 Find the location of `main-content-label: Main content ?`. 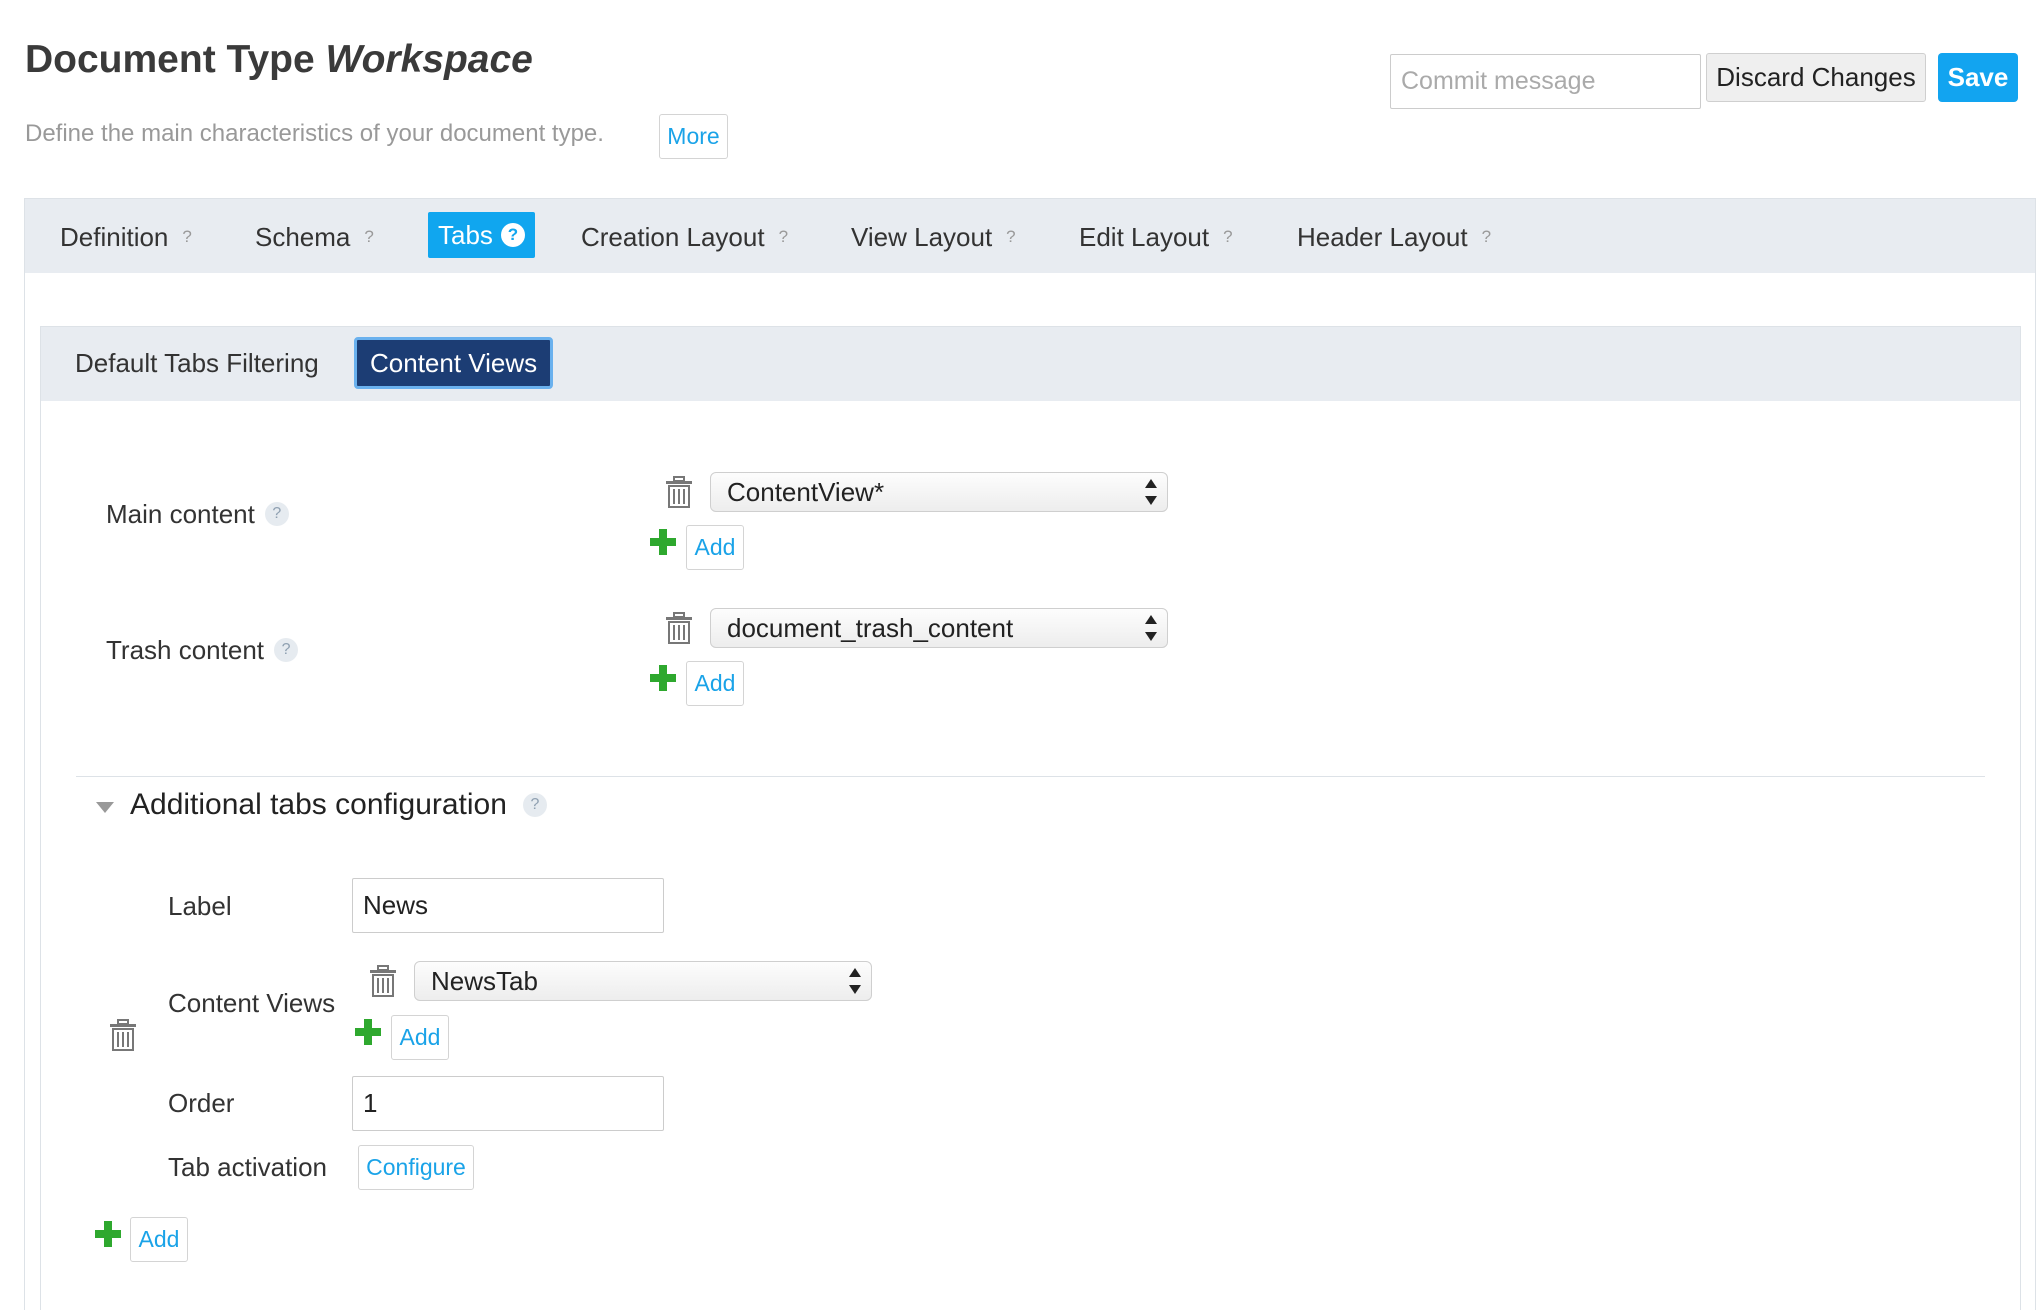

main-content-label: Main content ? is located at coordinates (197, 514).